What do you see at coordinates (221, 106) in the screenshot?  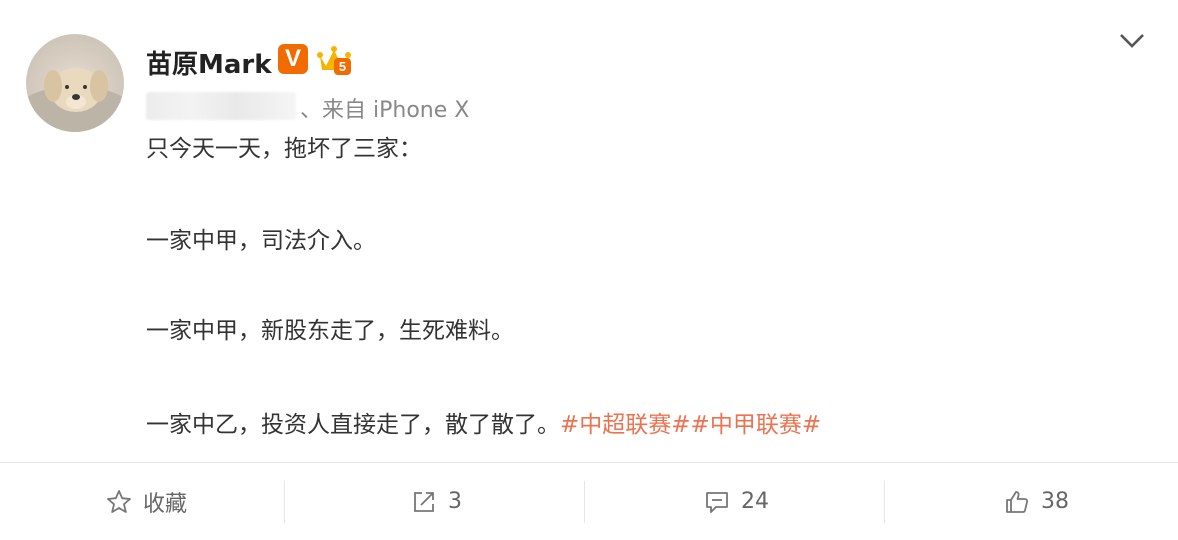 I see `timestamp-redacted` at bounding box center [221, 106].